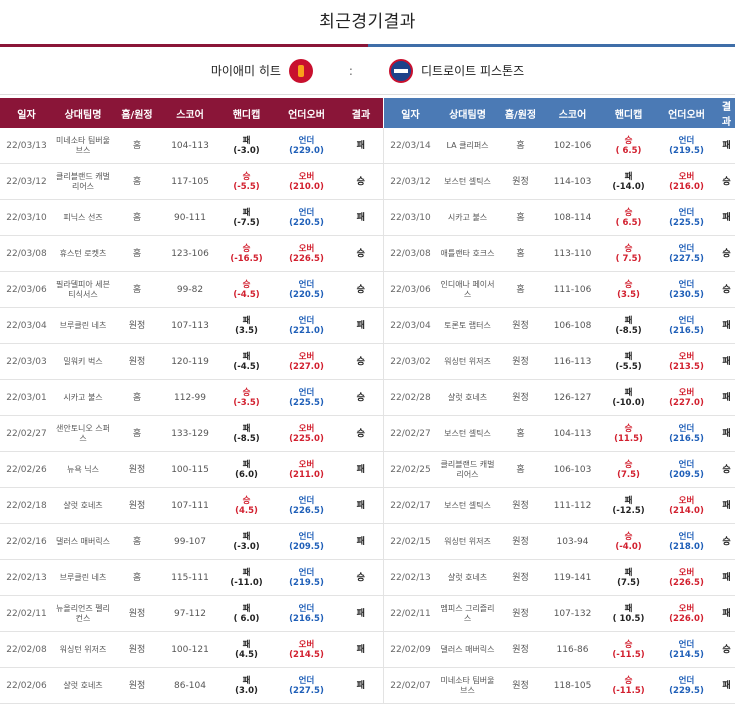  Describe the element at coordinates (572, 325) in the screenshot. I see `game-score: 106-108` at that location.